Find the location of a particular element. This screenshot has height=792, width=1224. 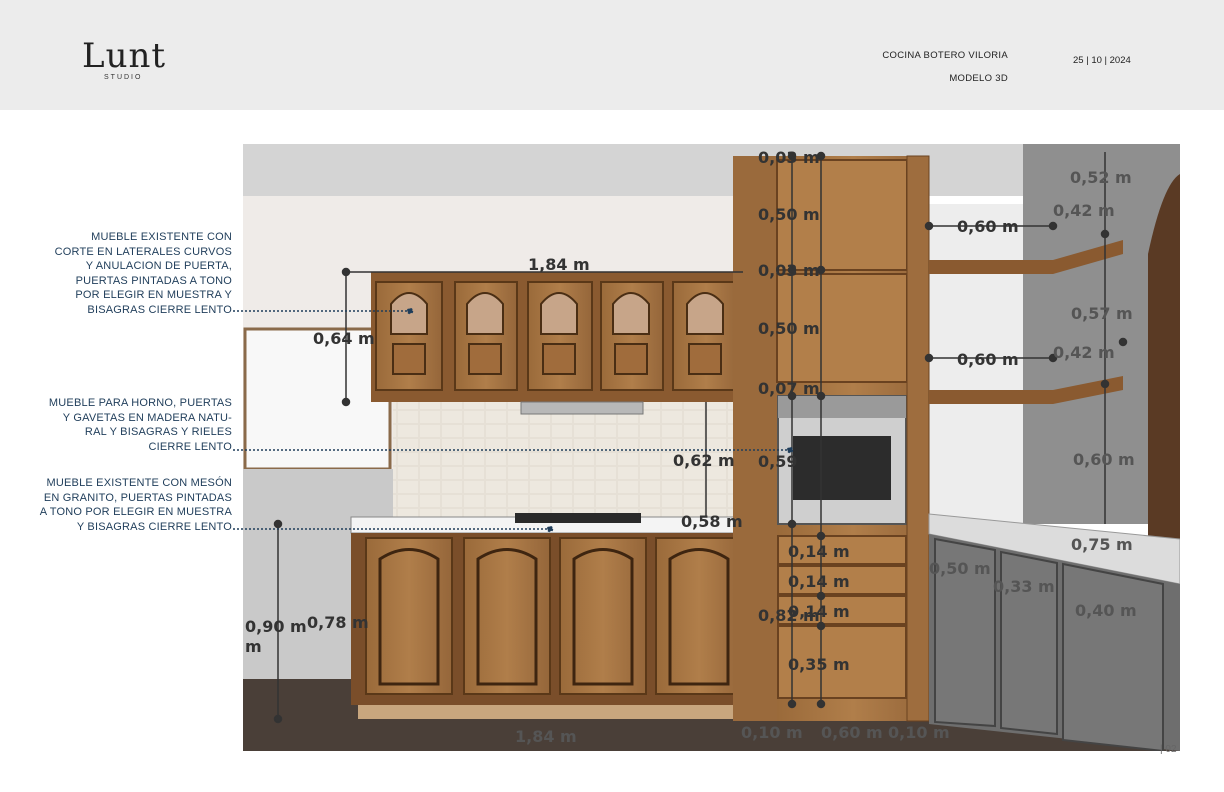

annotation-leaders is located at coordinates (513, 420).